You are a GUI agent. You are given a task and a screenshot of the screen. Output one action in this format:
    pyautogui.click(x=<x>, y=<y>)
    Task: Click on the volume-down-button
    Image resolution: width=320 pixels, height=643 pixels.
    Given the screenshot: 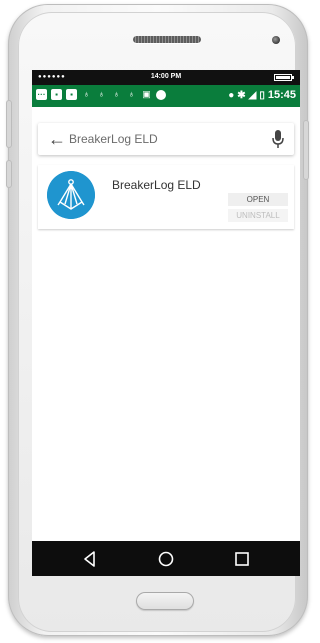 What is the action you would take?
    pyautogui.click(x=9, y=174)
    